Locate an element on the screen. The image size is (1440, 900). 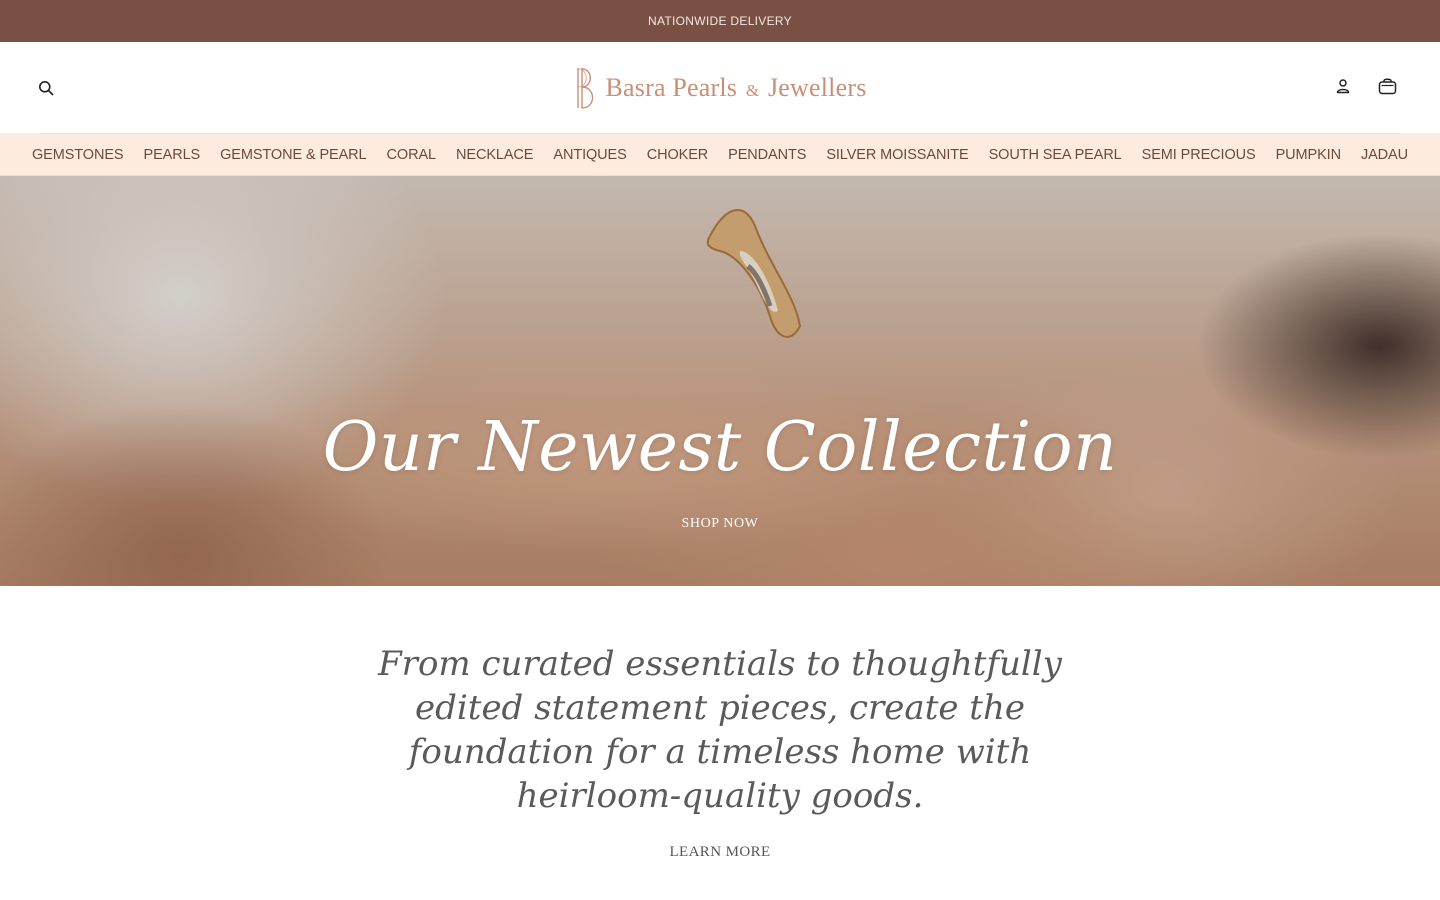
hero-cta: SHOP NOW is located at coordinates (720, 524).